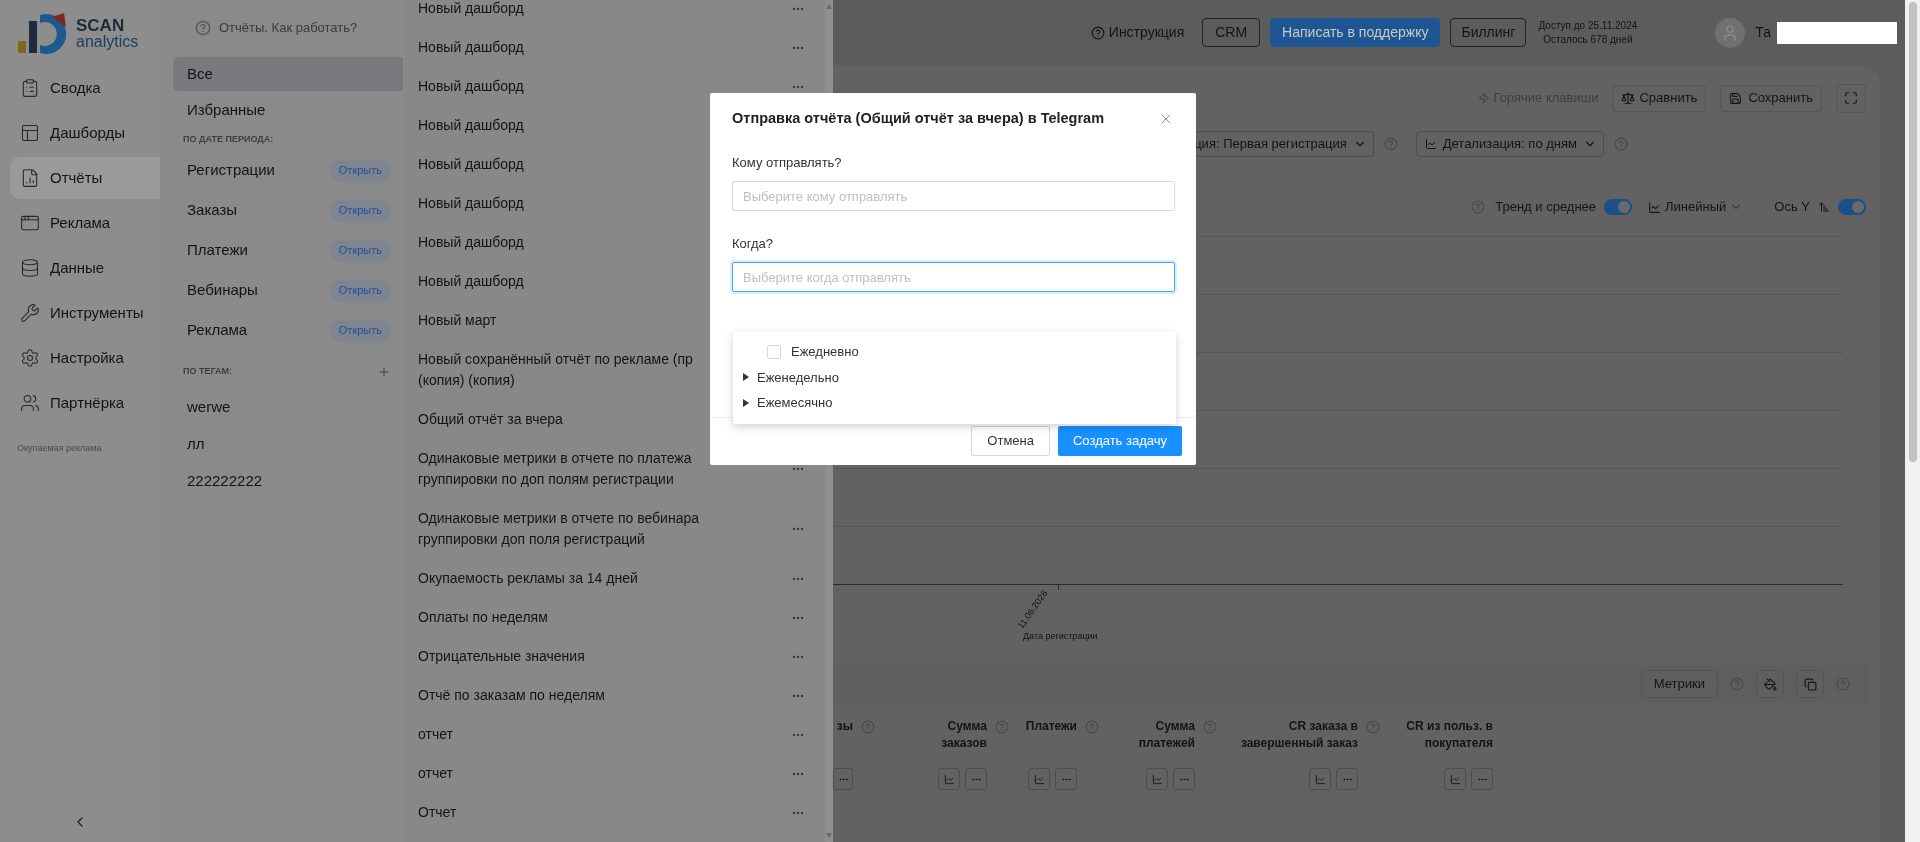 The image size is (1920, 842). What do you see at coordinates (918, 119) in the screenshot?
I see `modal-title: Отправка отчёта (Общий отчёт за вчера) в Telegram` at bounding box center [918, 119].